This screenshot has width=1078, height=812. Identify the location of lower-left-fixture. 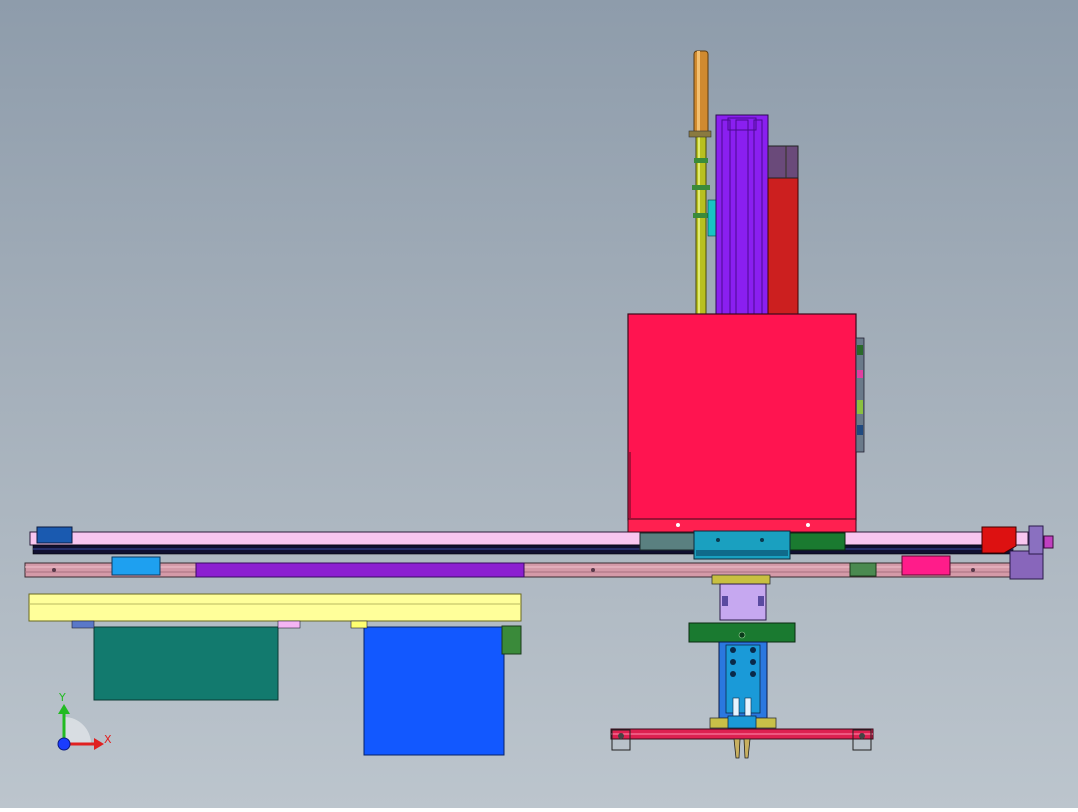
(275, 674).